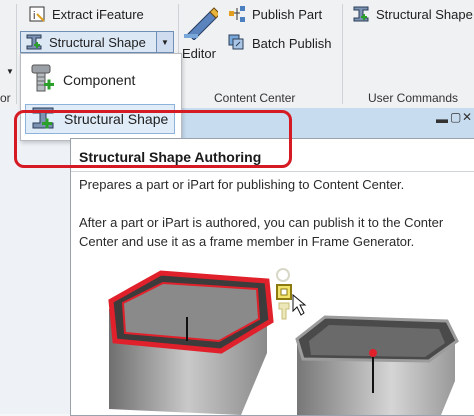  What do you see at coordinates (255, 98) in the screenshot?
I see `group-label-content-center: Content Center` at bounding box center [255, 98].